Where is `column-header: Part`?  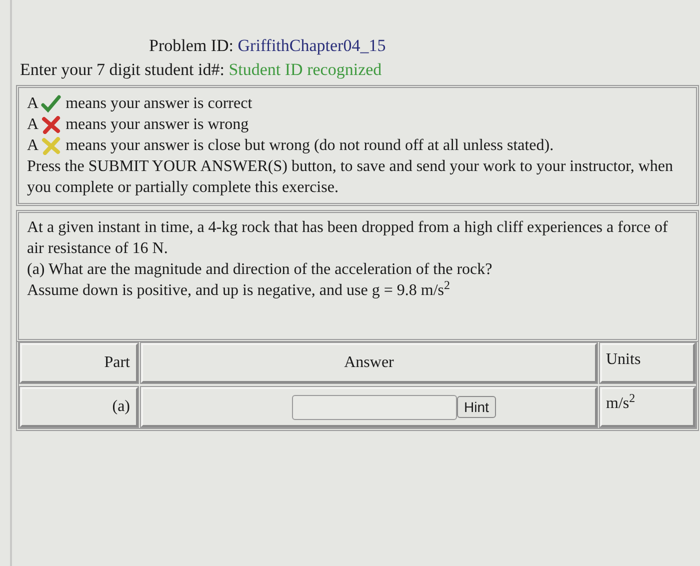
column-header: Part is located at coordinates (79, 363).